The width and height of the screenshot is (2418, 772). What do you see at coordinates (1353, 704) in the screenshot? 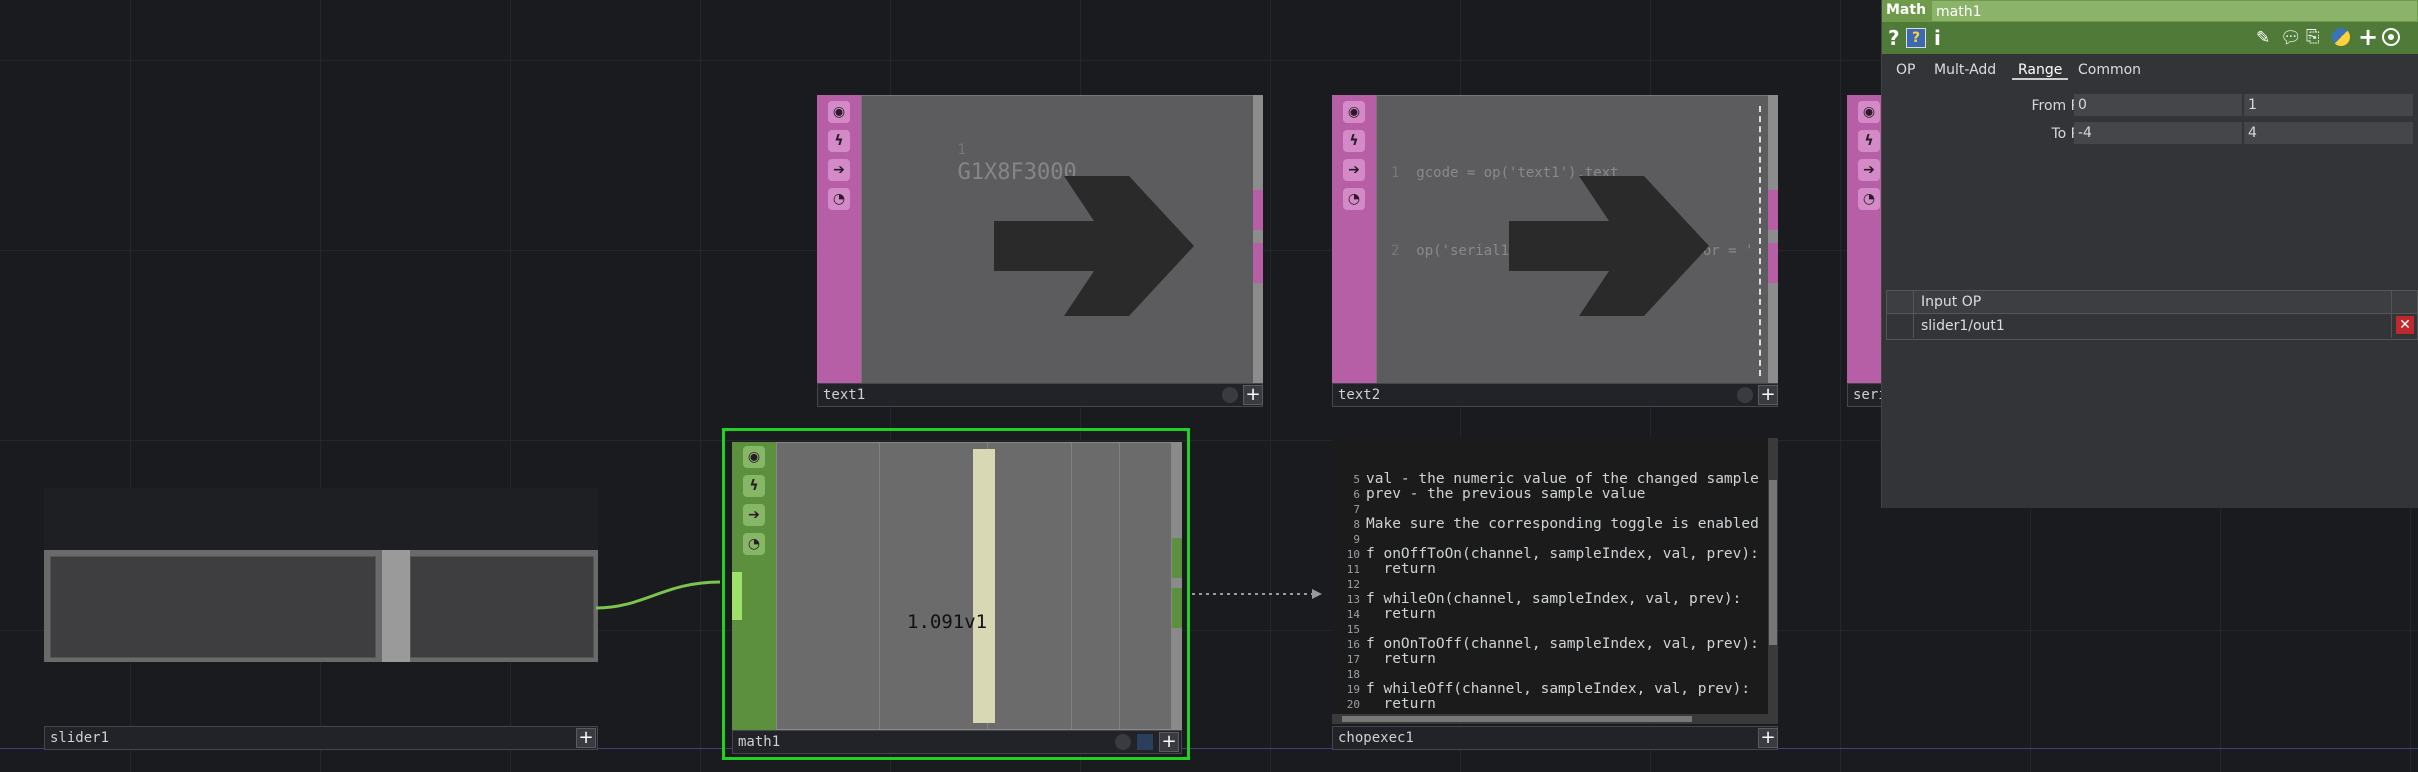
I see `line-number: 20` at bounding box center [1353, 704].